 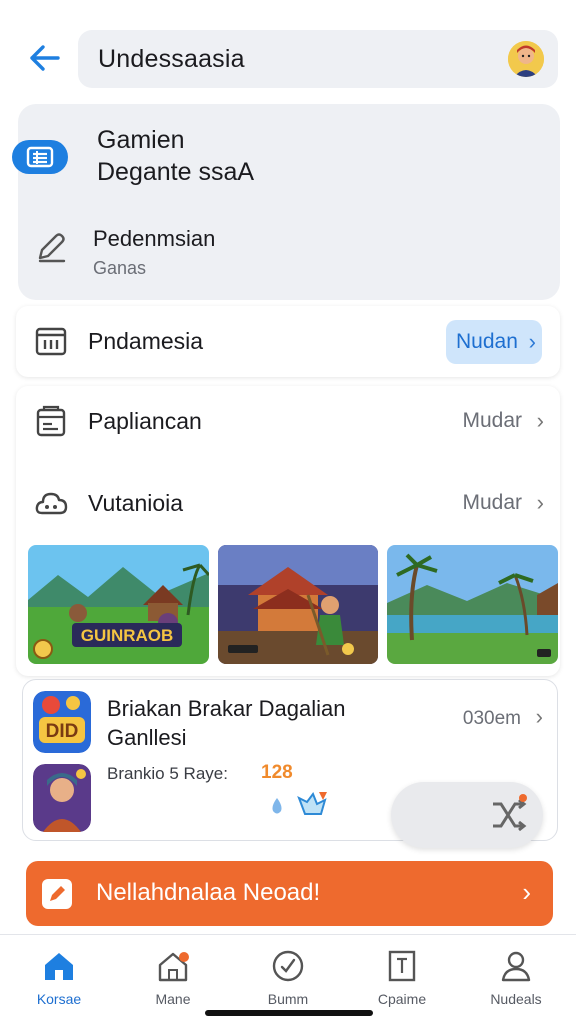 I want to click on home-indicator, so click(x=289, y=1013).